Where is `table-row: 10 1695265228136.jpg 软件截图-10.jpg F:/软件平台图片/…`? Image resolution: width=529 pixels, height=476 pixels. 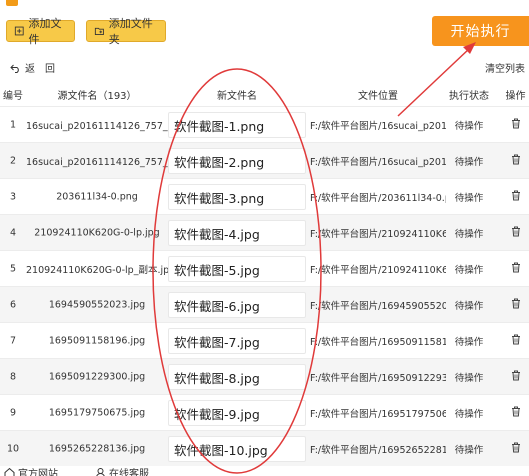
table-row: 10 1695265228136.jpg 软件截图-10.jpg F:/软件平台图片/… is located at coordinates (264, 448).